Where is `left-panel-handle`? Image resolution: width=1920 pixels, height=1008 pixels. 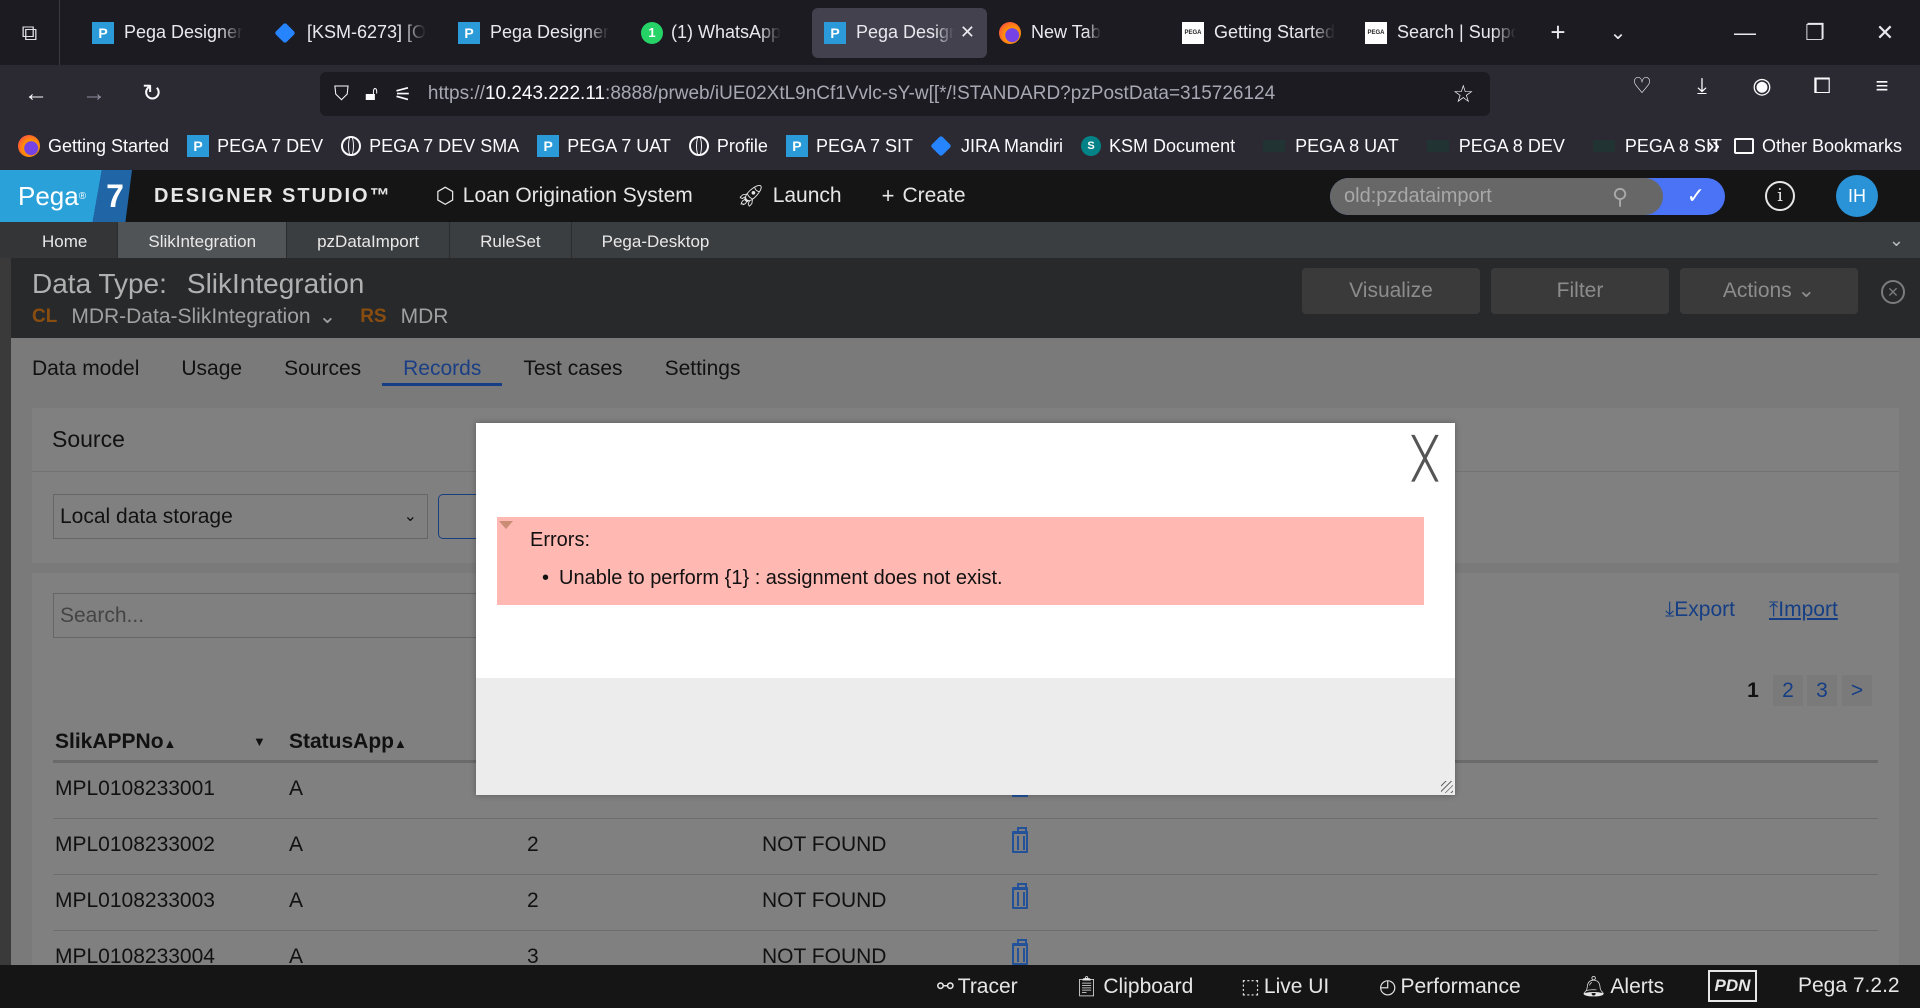
left-panel-handle is located at coordinates (5, 611).